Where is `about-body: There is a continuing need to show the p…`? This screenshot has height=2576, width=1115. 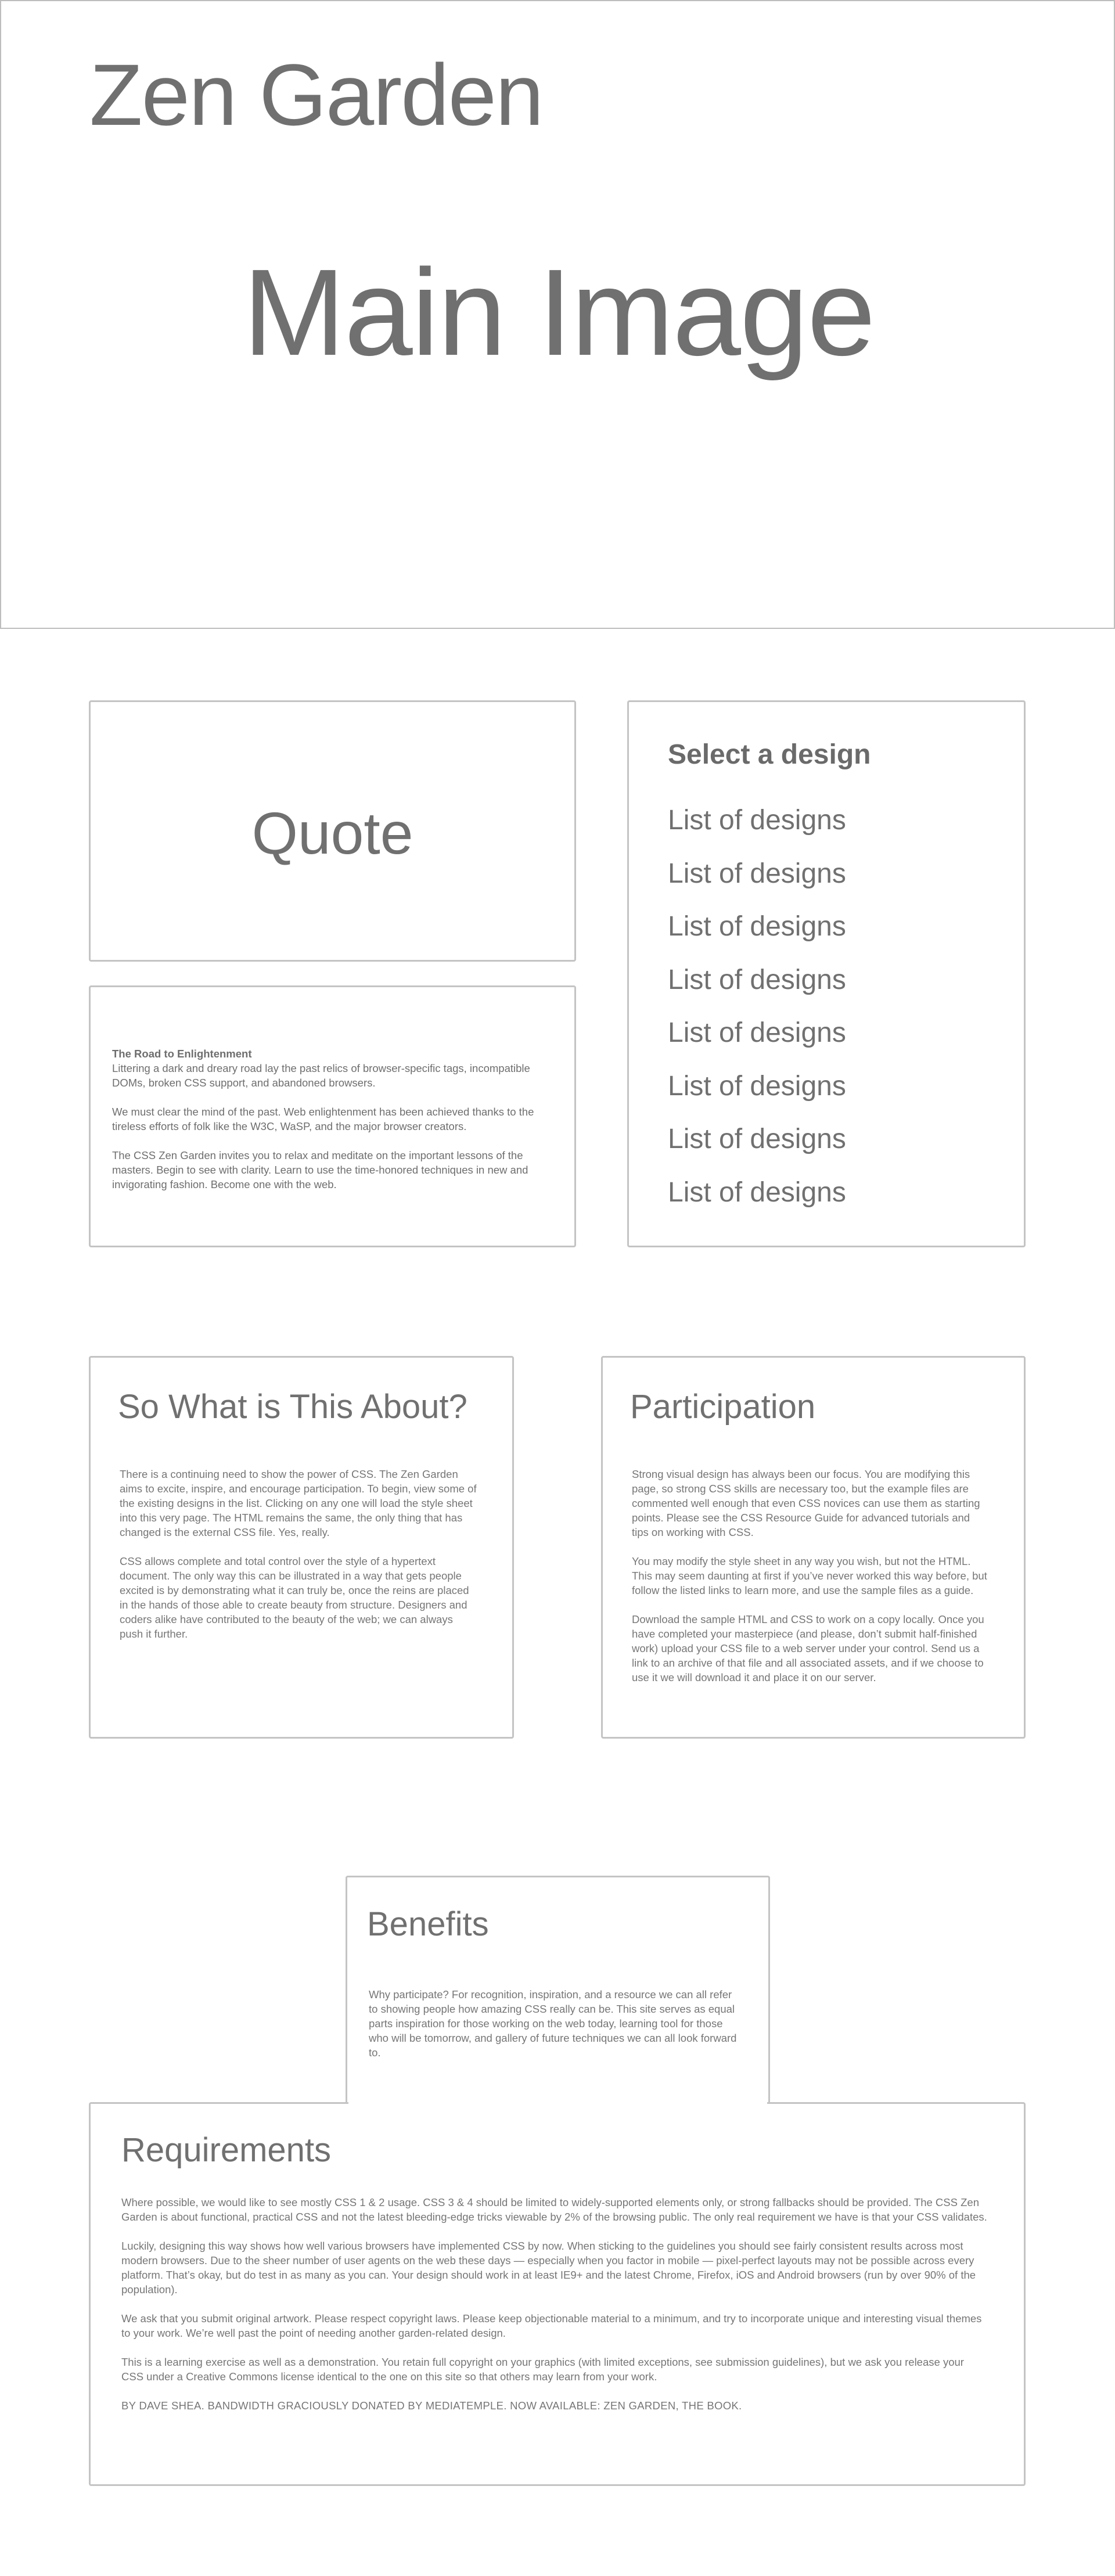
about-body: There is a continuing need to show the p… is located at coordinates (298, 1561).